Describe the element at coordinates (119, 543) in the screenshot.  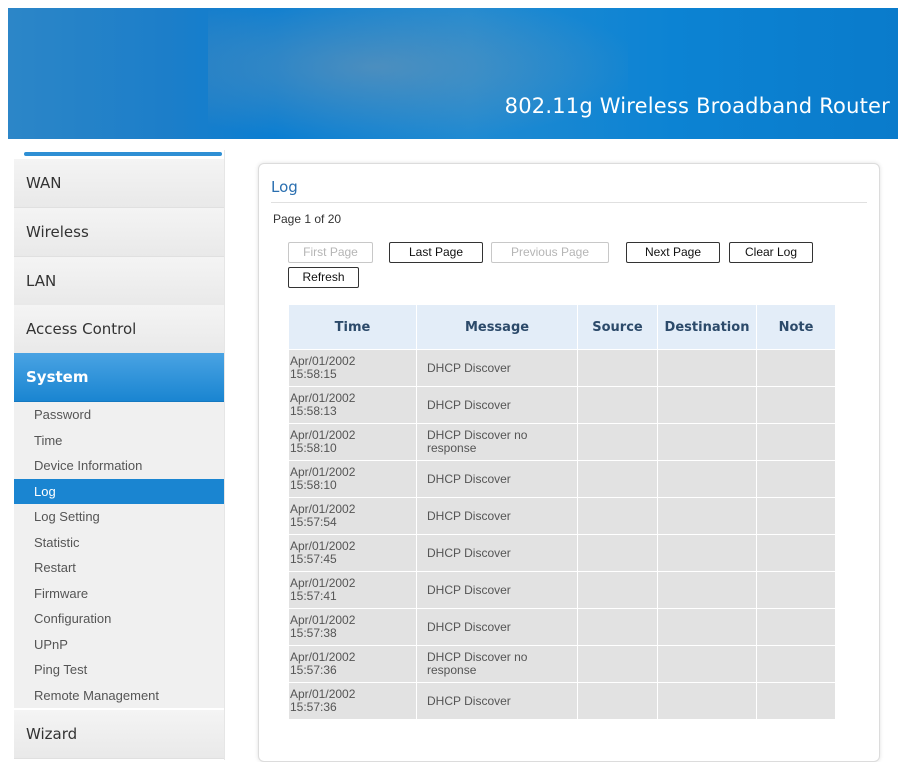
I see `submenu-item-statistic: Statistic` at that location.